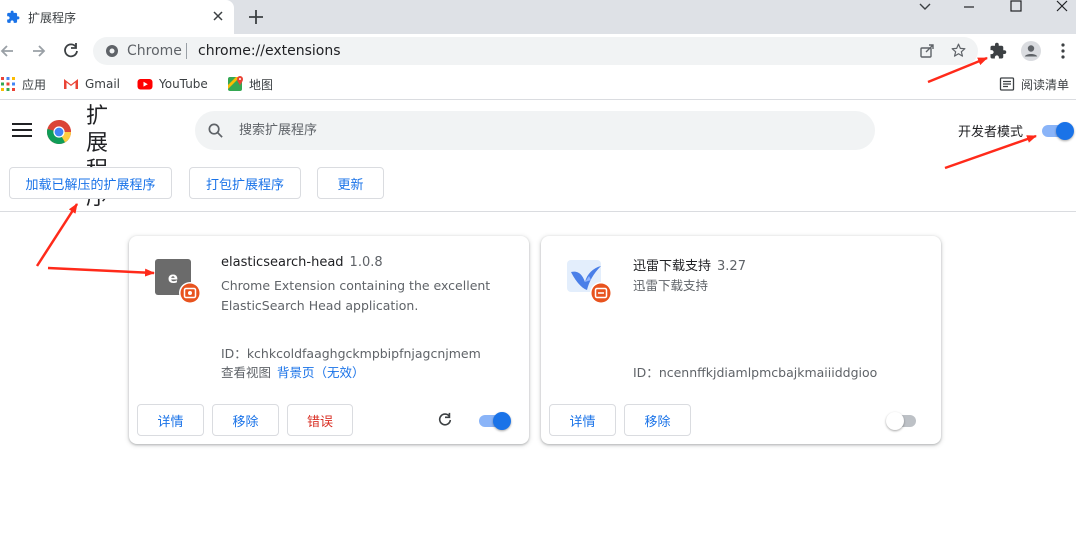 Image resolution: width=1076 pixels, height=533 pixels. Describe the element at coordinates (350, 183) in the screenshot. I see `update-button: 更新` at that location.